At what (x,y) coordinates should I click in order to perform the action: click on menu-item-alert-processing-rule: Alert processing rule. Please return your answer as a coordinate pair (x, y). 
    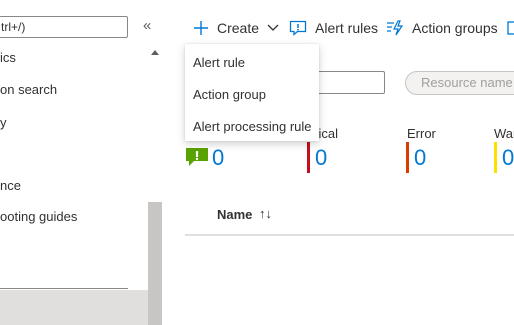
    Looking at the image, I should click on (252, 126).